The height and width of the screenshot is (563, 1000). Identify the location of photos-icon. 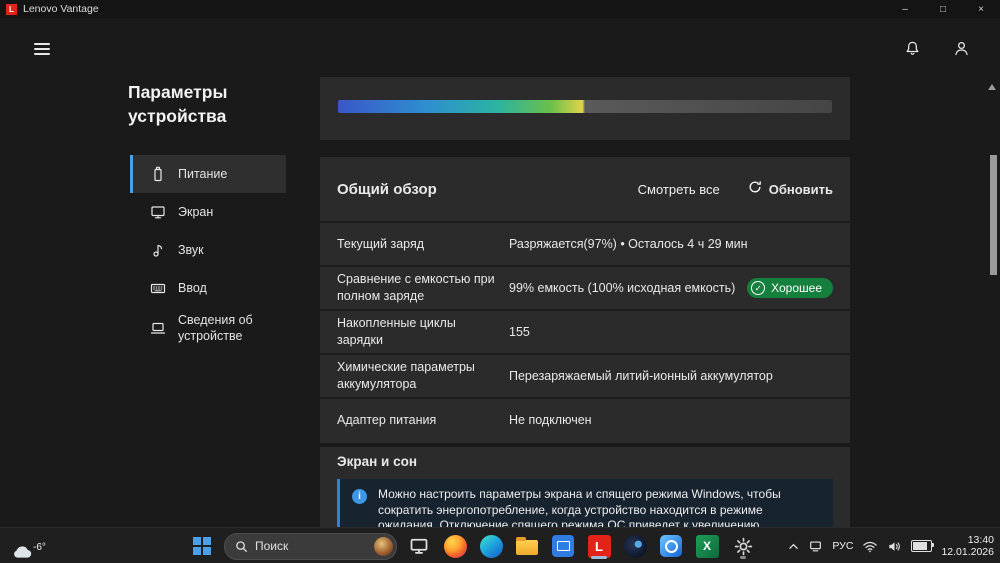
(671, 546).